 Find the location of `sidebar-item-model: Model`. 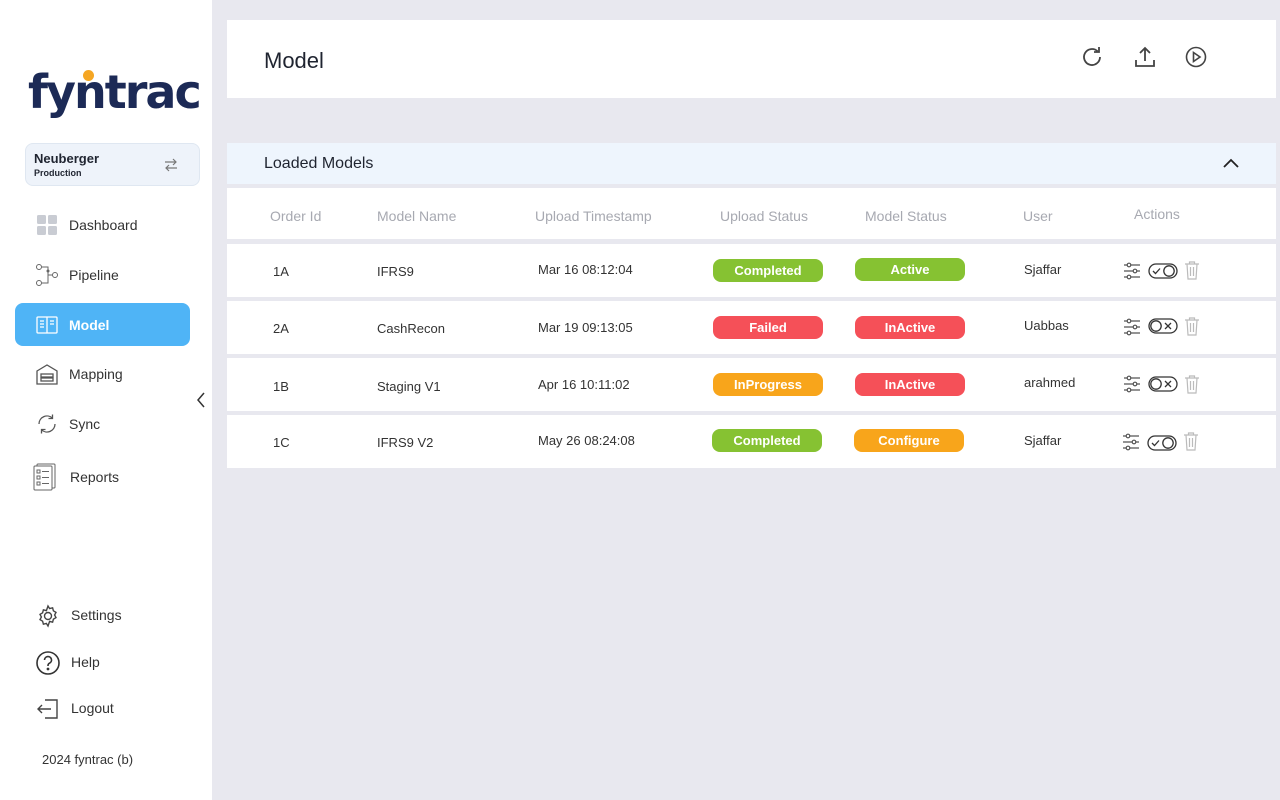

sidebar-item-model: Model is located at coordinates (102, 324).